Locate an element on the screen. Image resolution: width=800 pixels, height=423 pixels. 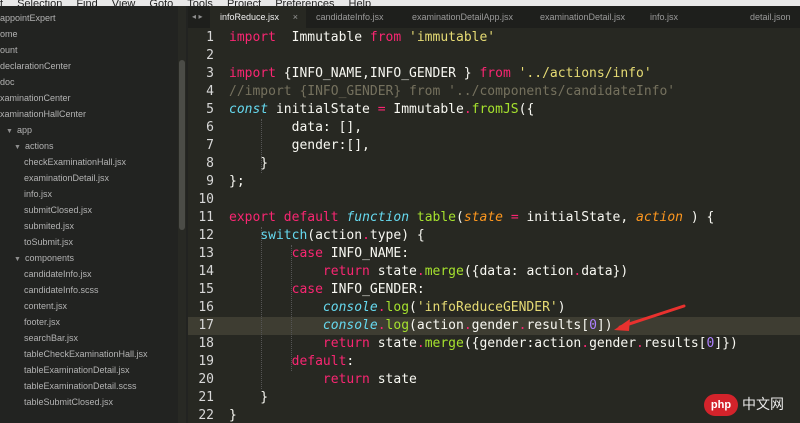
sidebar-item-label: declarationCenter is located at coordinates (36, 66).